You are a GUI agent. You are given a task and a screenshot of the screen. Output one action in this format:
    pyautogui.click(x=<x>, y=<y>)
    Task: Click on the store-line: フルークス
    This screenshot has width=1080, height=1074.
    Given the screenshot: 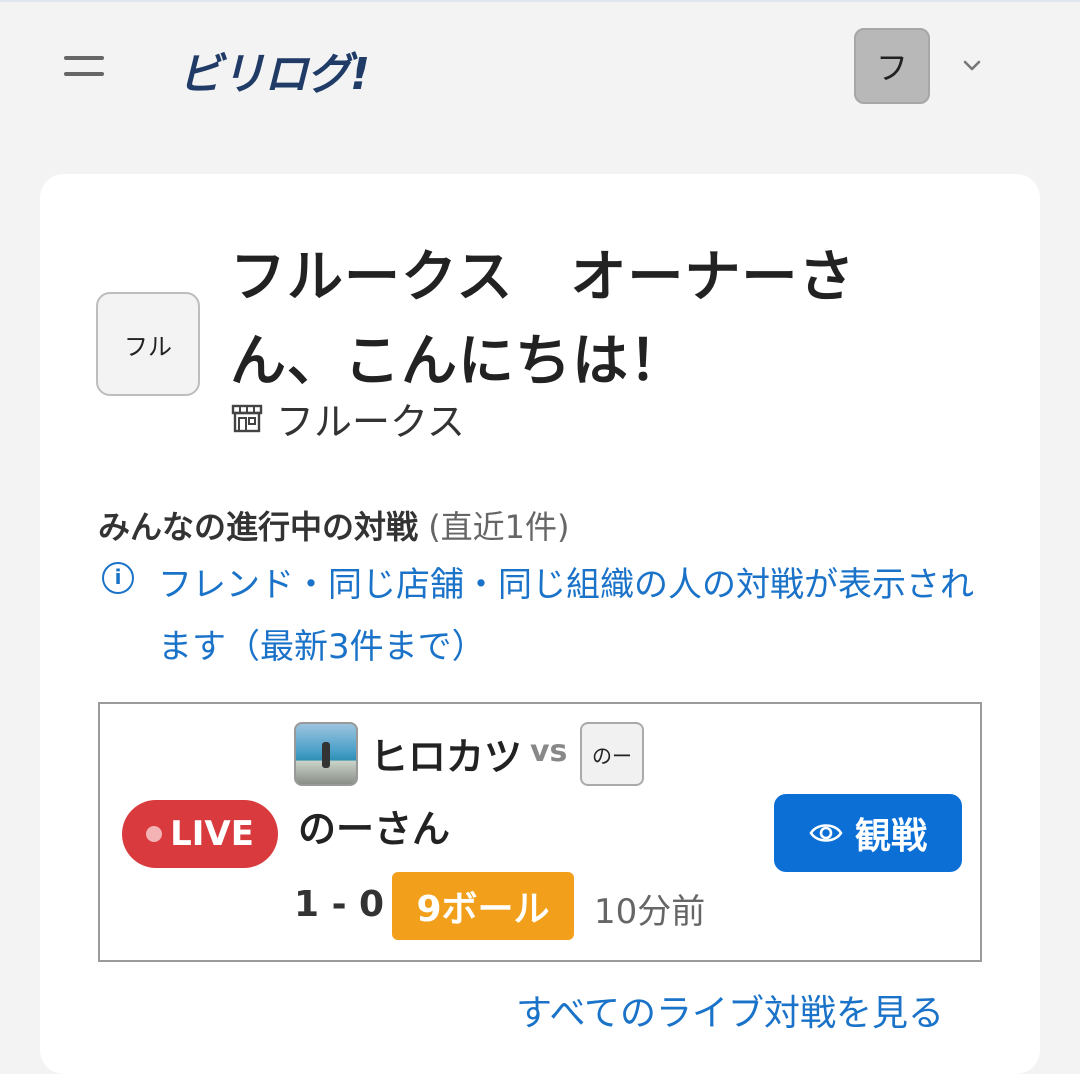 What is the action you would take?
    pyautogui.click(x=347, y=420)
    